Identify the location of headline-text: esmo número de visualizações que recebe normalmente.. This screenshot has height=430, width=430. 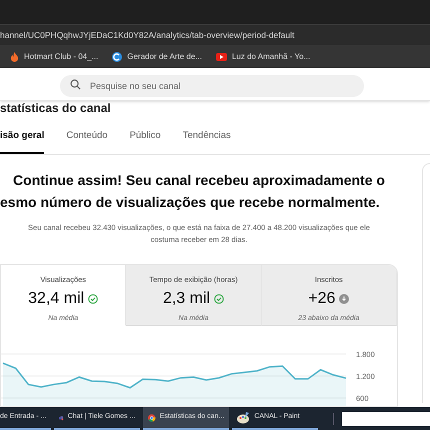
(190, 202).